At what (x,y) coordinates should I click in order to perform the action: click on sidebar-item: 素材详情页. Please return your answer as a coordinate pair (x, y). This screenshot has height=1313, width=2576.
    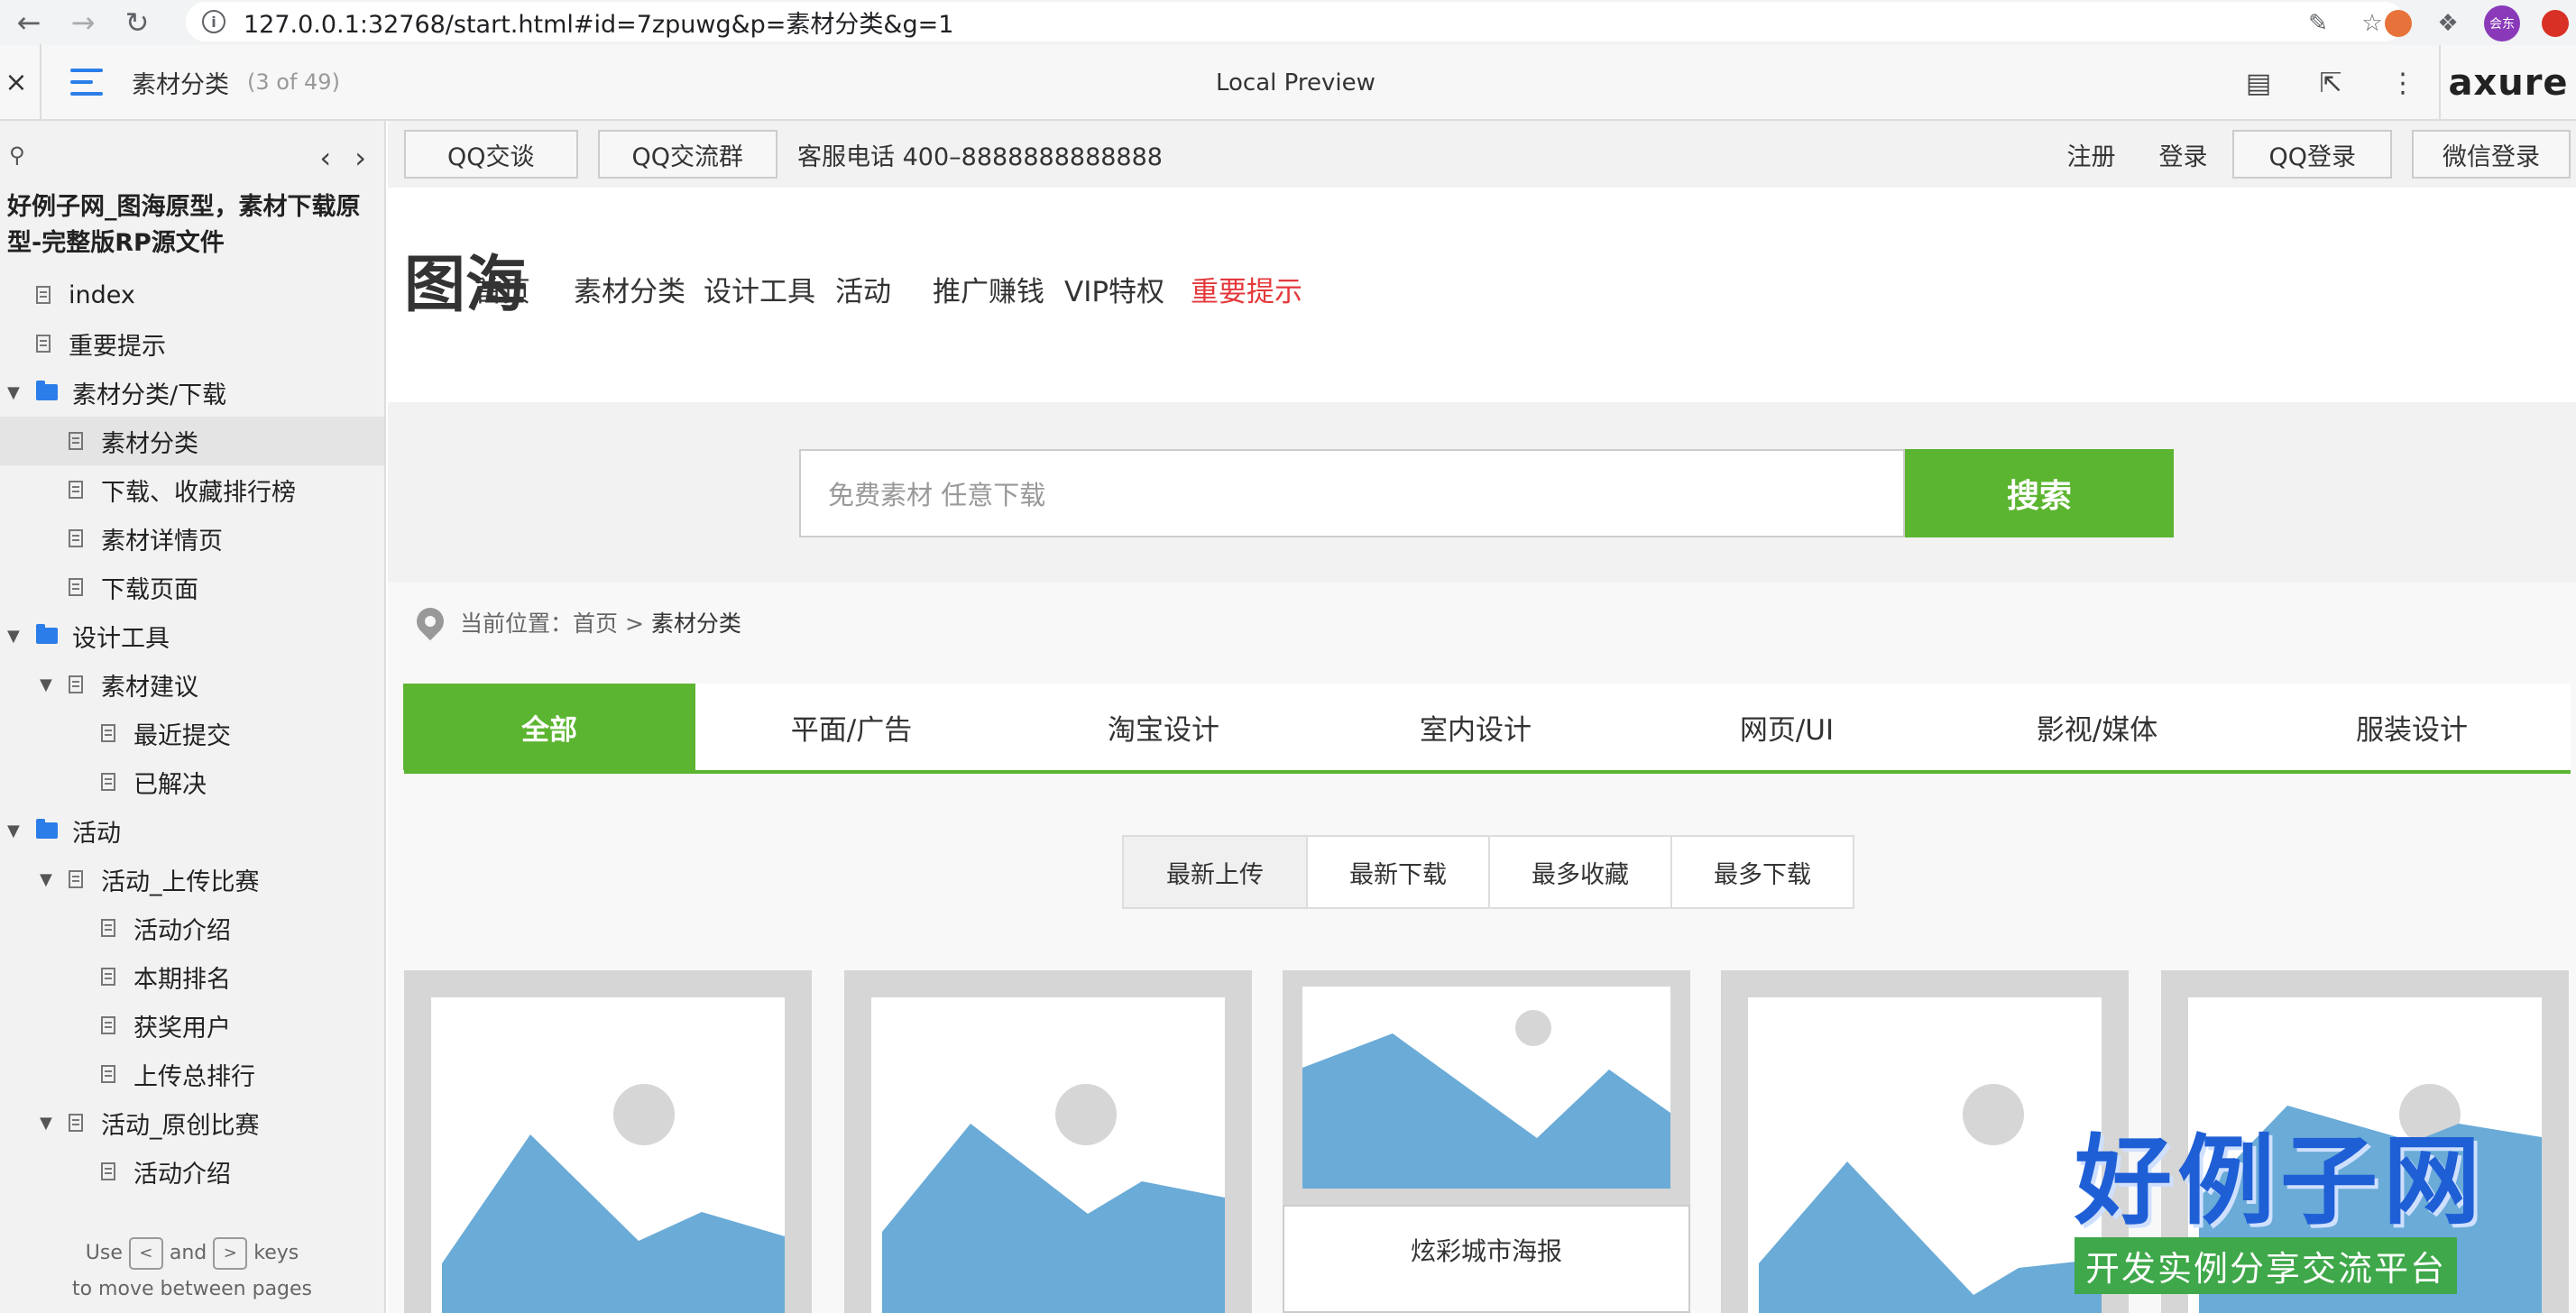
    Looking at the image, I should click on (192, 538).